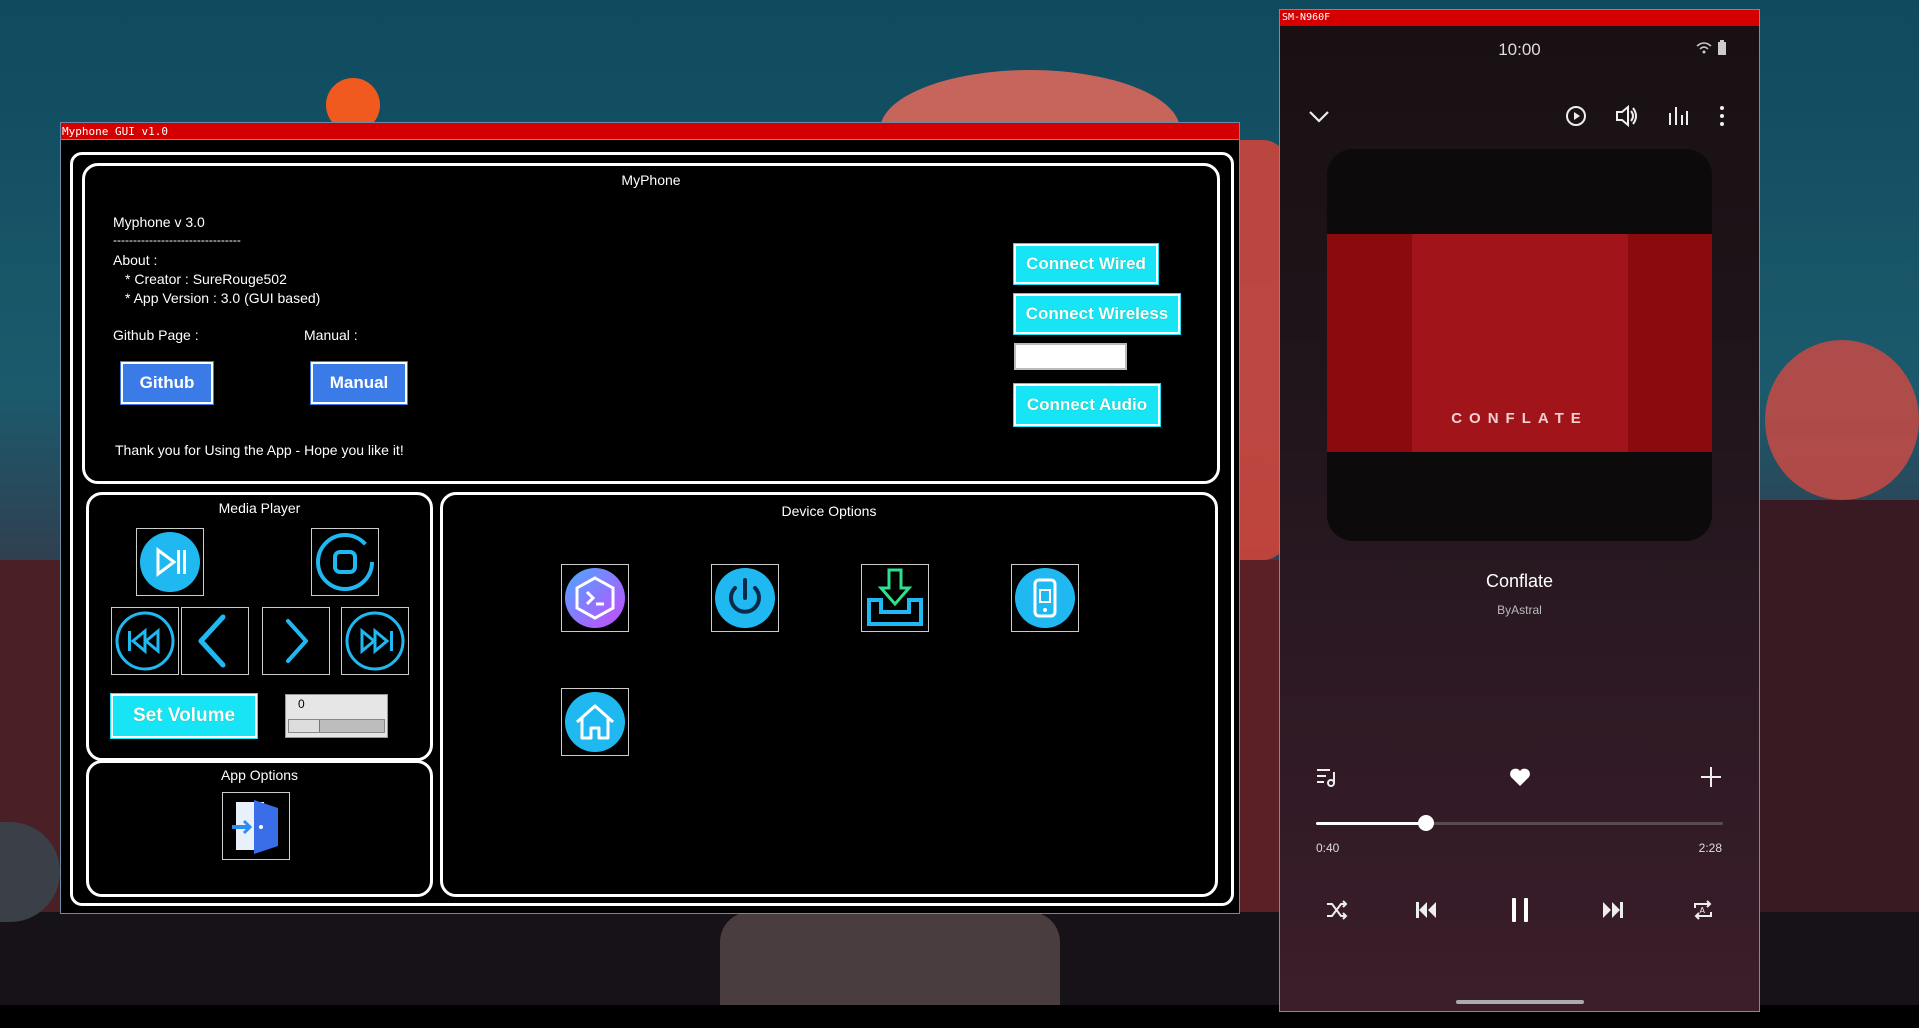  What do you see at coordinates (1710, 848) in the screenshot?
I see `total-duration: 2:28` at bounding box center [1710, 848].